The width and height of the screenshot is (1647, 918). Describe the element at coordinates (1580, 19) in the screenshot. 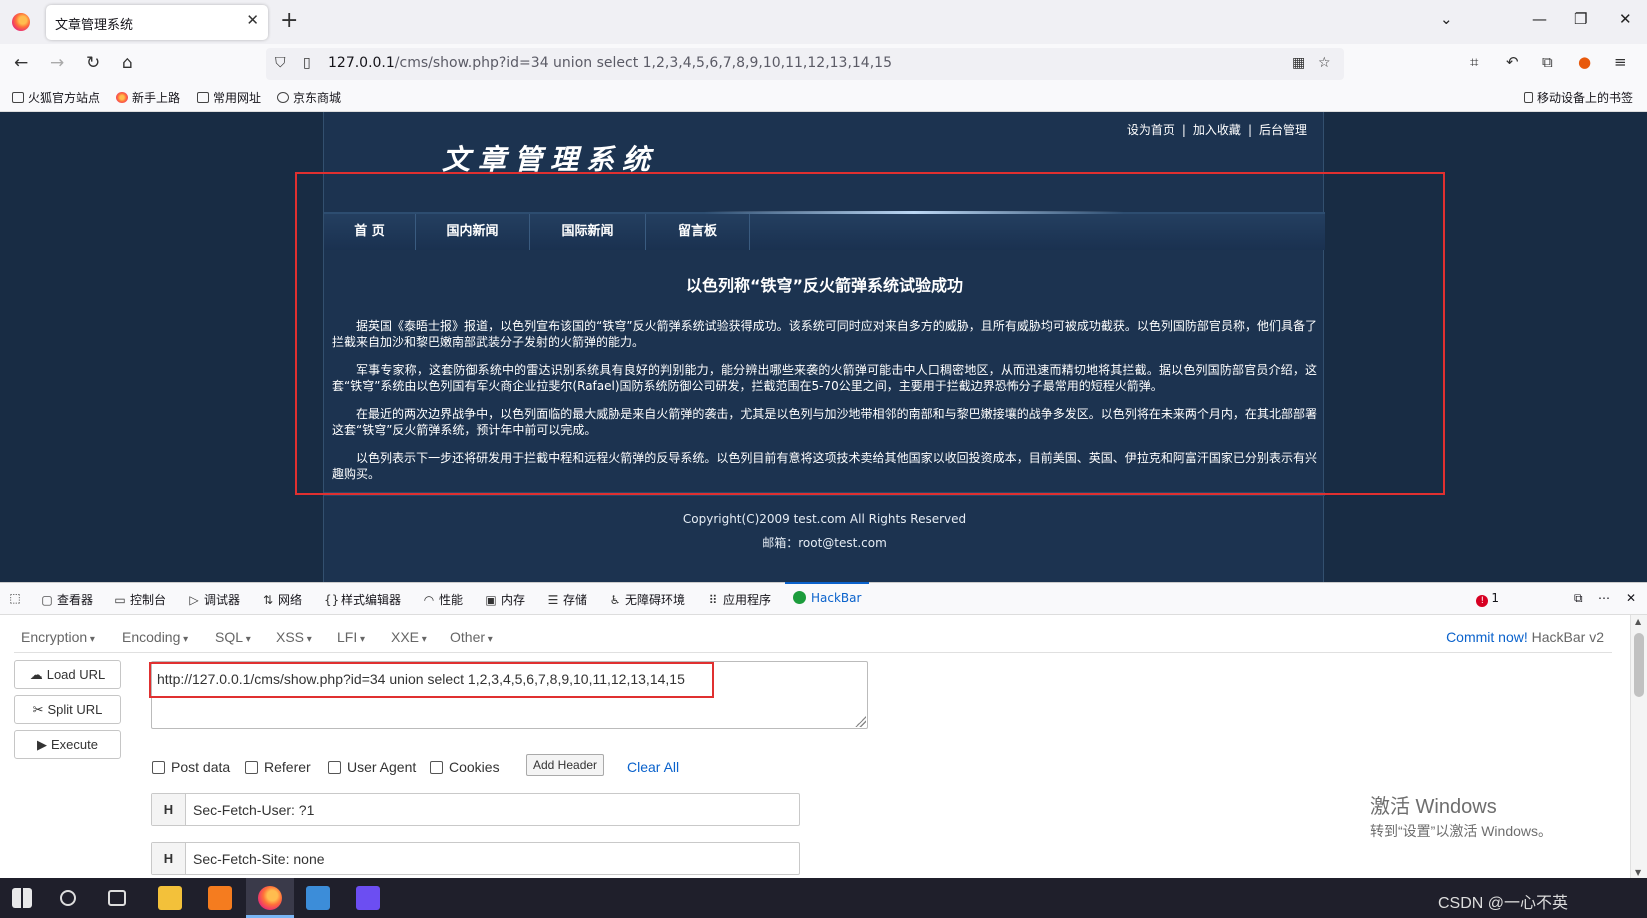

I see `maximize-button: ❐` at that location.